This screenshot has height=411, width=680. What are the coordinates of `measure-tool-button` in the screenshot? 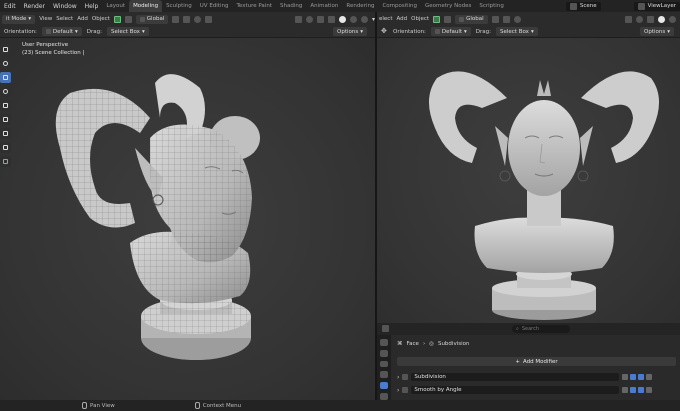 It's located at (5, 147).